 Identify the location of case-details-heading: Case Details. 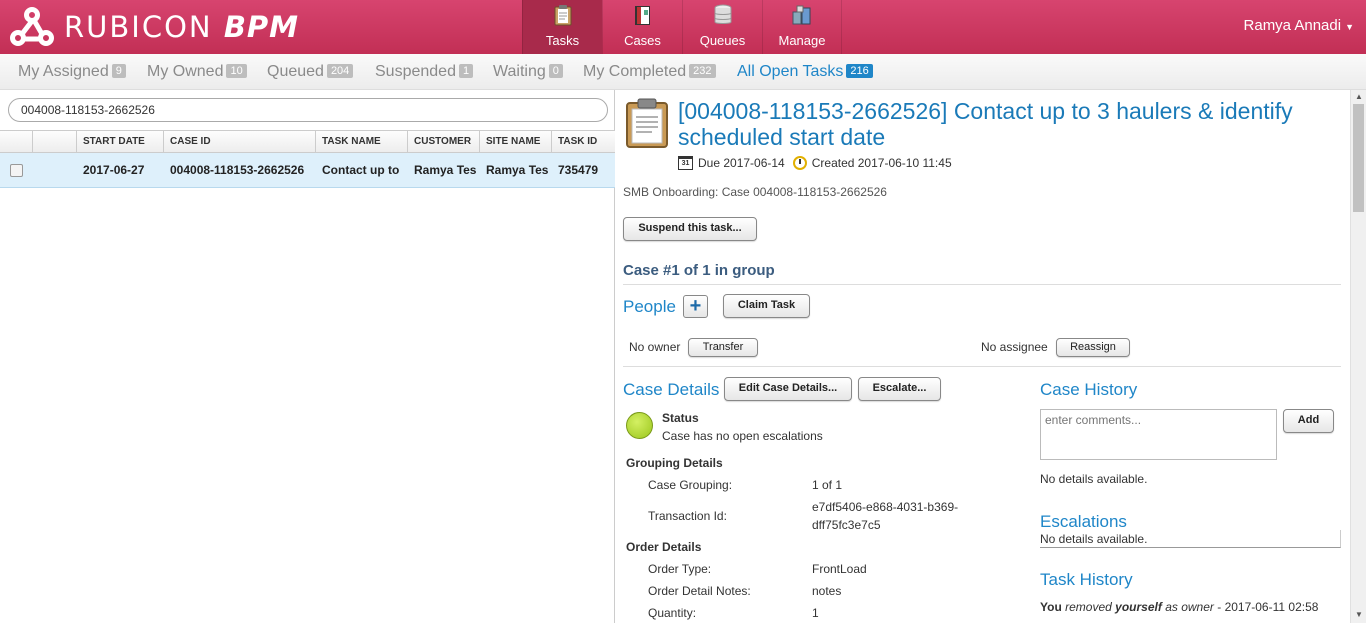
(671, 389).